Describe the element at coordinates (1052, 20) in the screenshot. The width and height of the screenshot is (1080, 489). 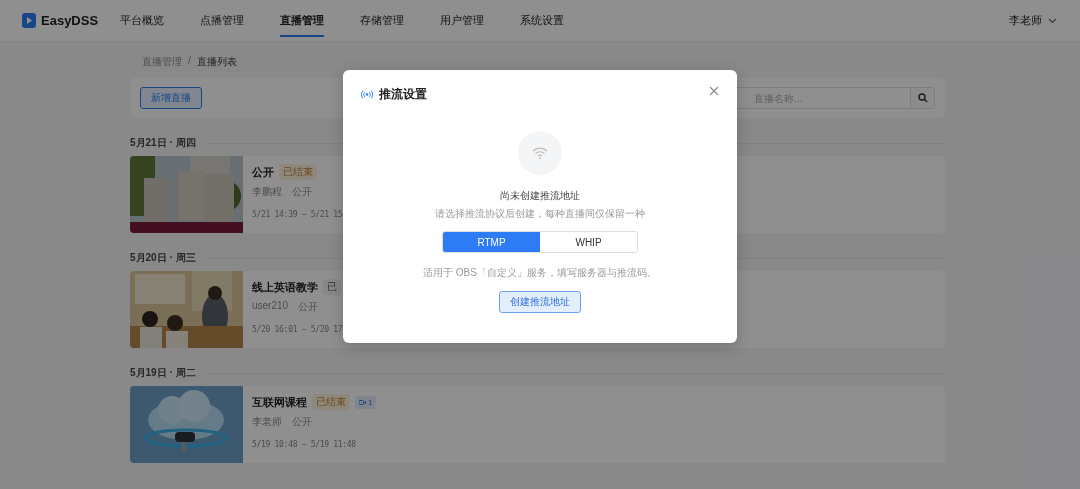
I see `chevron-down-icon` at that location.